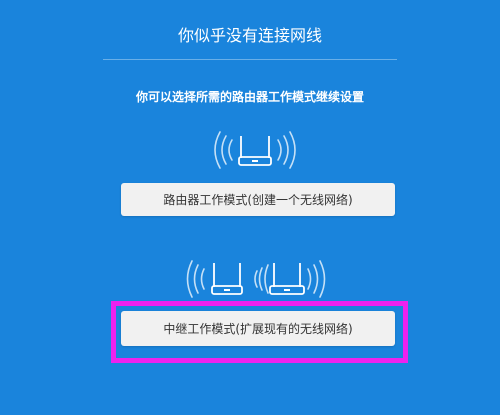 The width and height of the screenshot is (500, 415). I want to click on page-title: 你似乎没有连接网线, so click(249, 35).